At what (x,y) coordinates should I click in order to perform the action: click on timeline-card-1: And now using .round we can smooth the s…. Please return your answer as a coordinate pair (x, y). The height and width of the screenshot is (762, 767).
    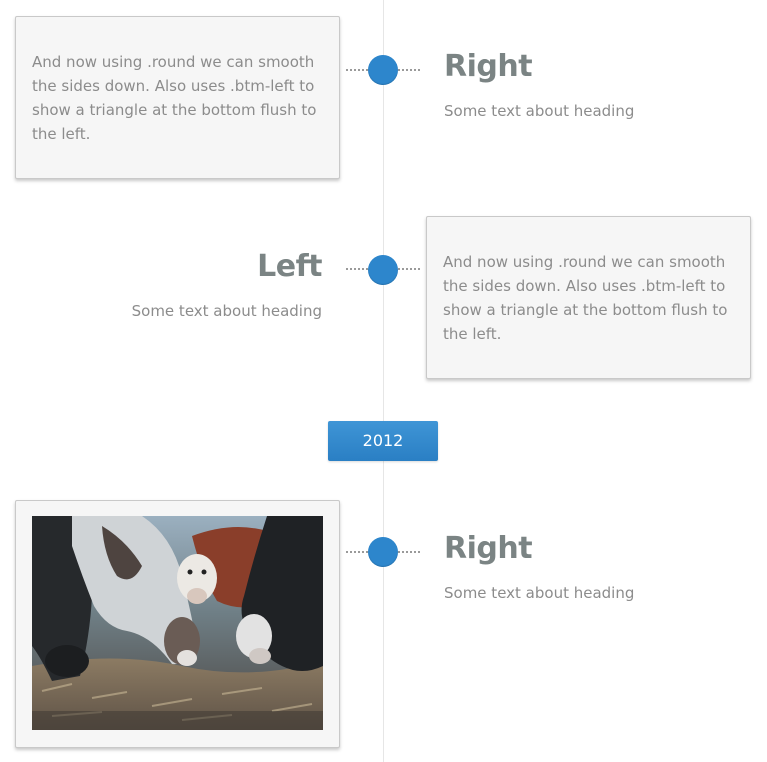
    Looking at the image, I should click on (177, 97).